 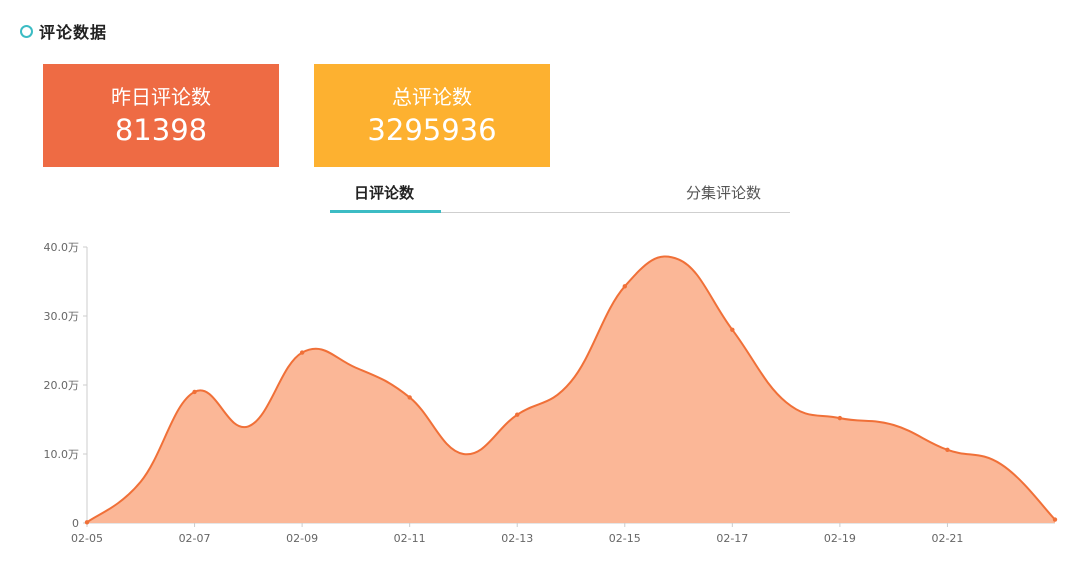 I want to click on x-tick-label: 02-09, so click(x=302, y=538).